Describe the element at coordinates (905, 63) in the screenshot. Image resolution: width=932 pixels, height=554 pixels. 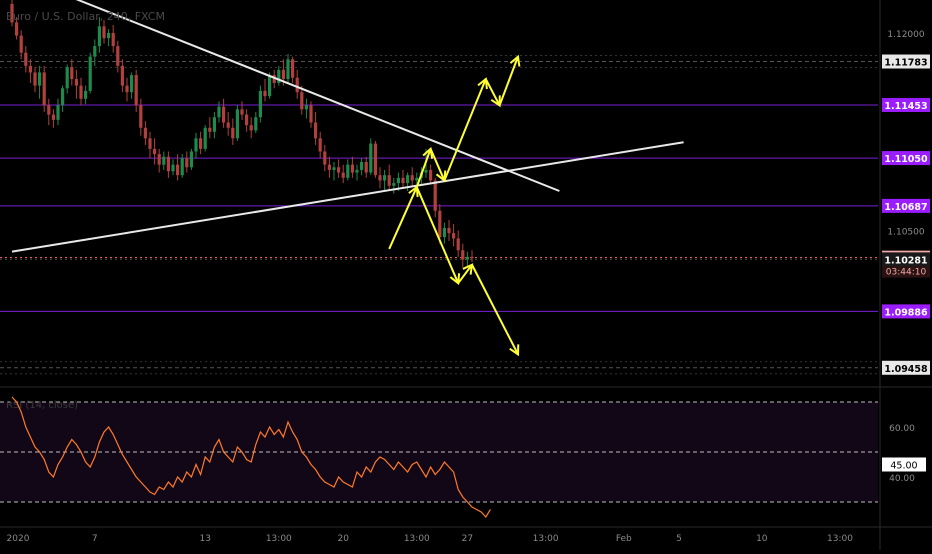
I see `level-label: 1.11783` at that location.